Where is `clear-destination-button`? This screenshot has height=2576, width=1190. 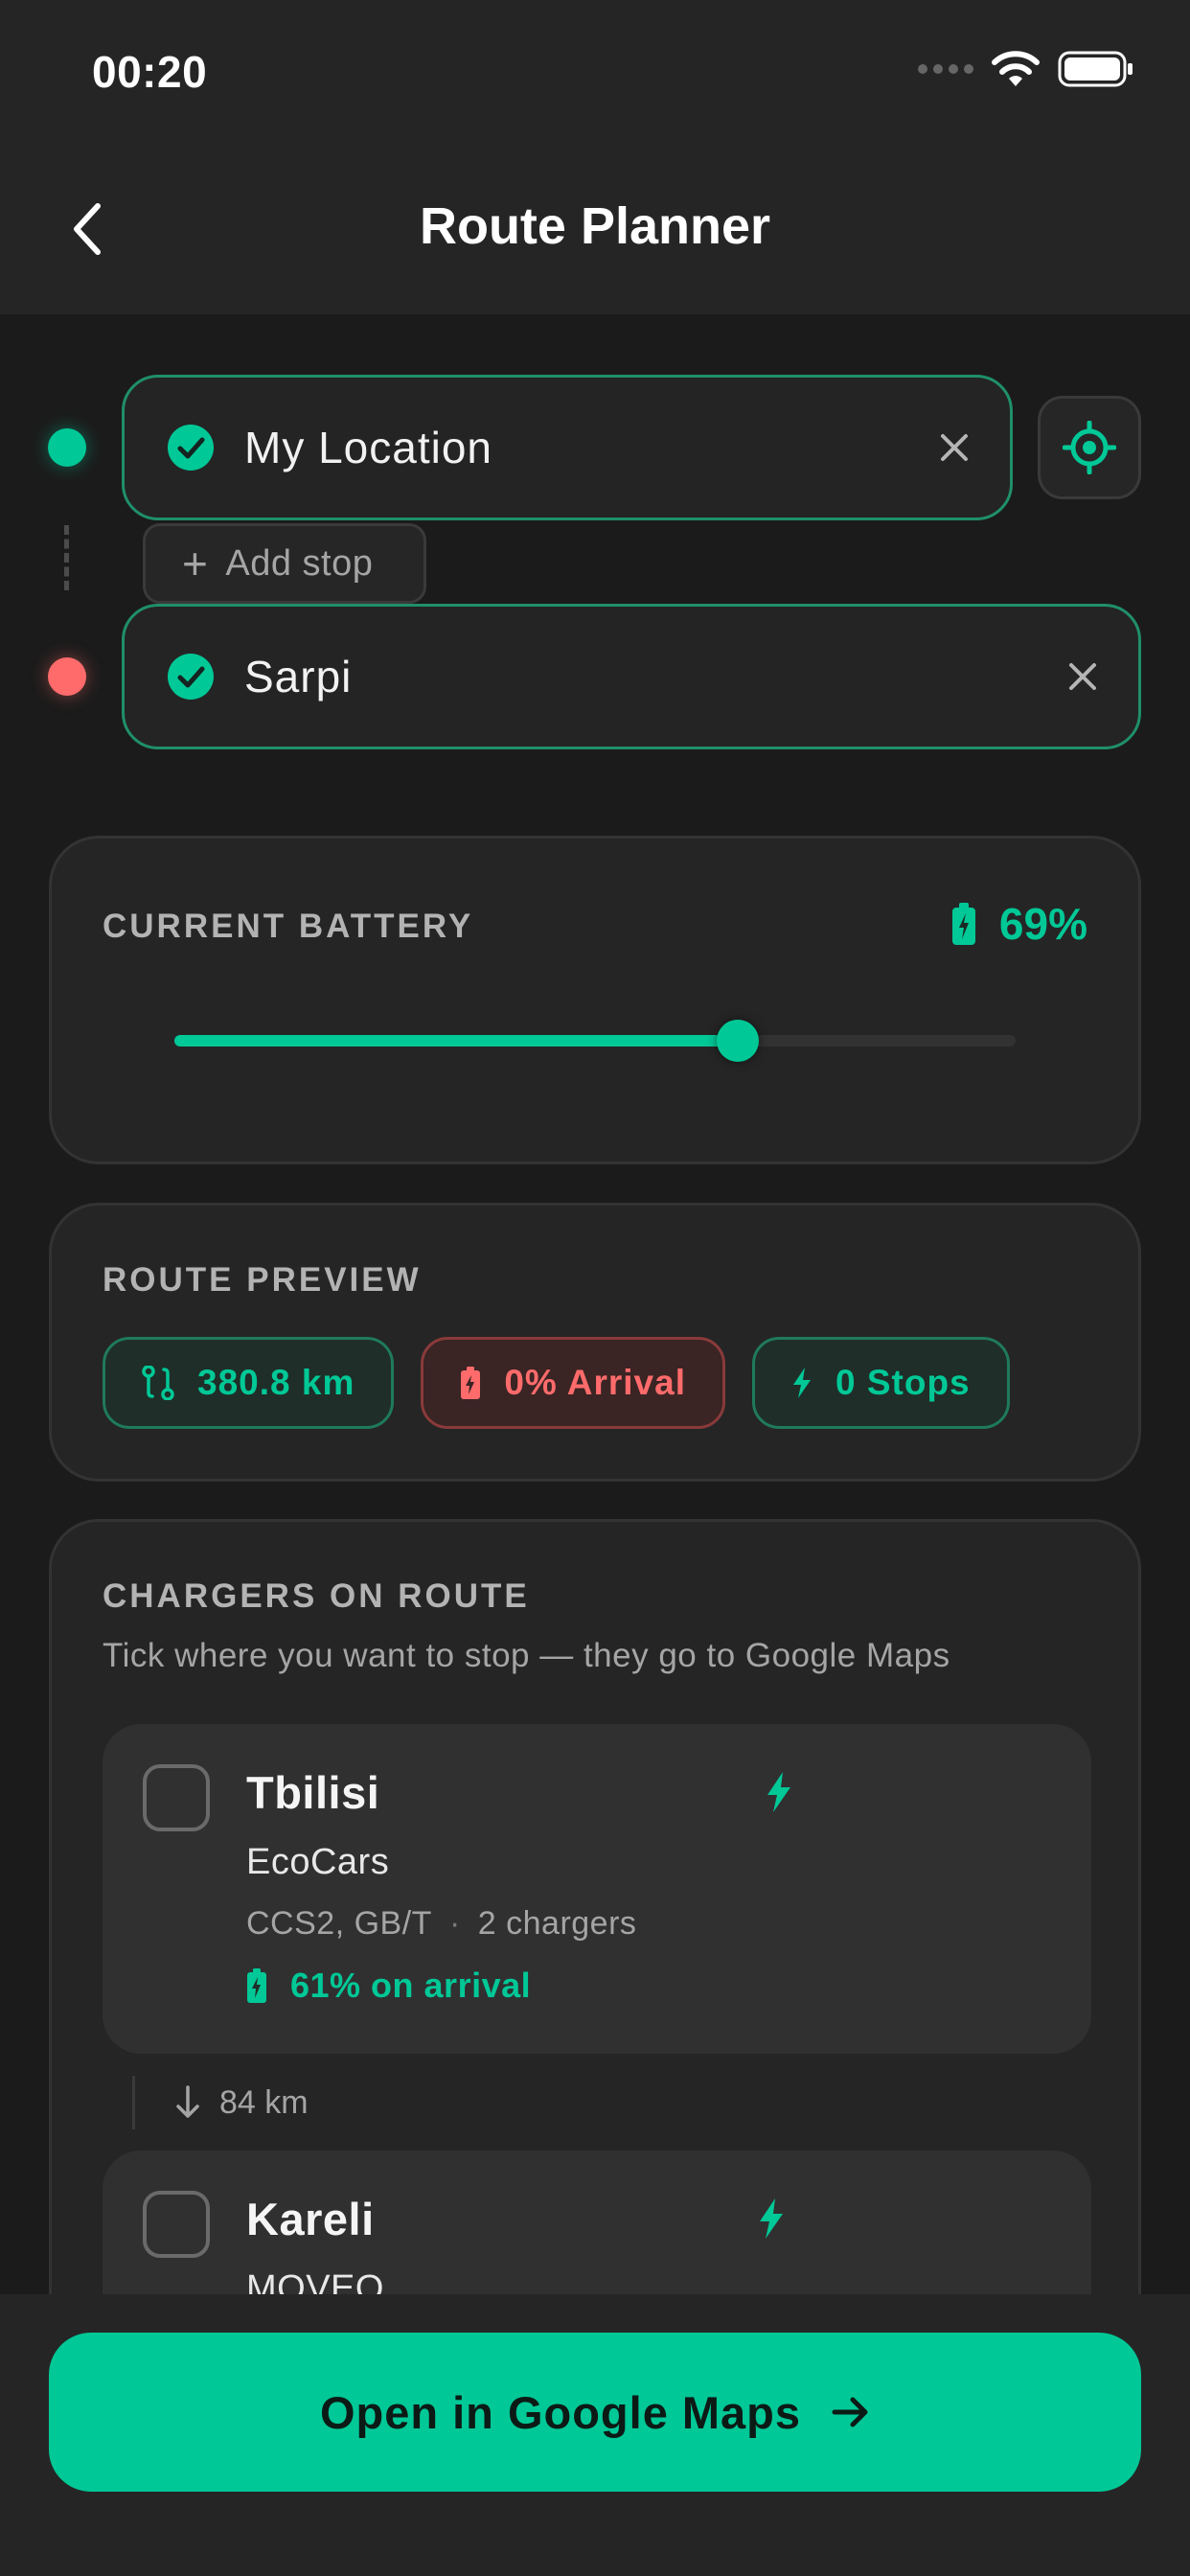
clear-destination-button is located at coordinates (1083, 677).